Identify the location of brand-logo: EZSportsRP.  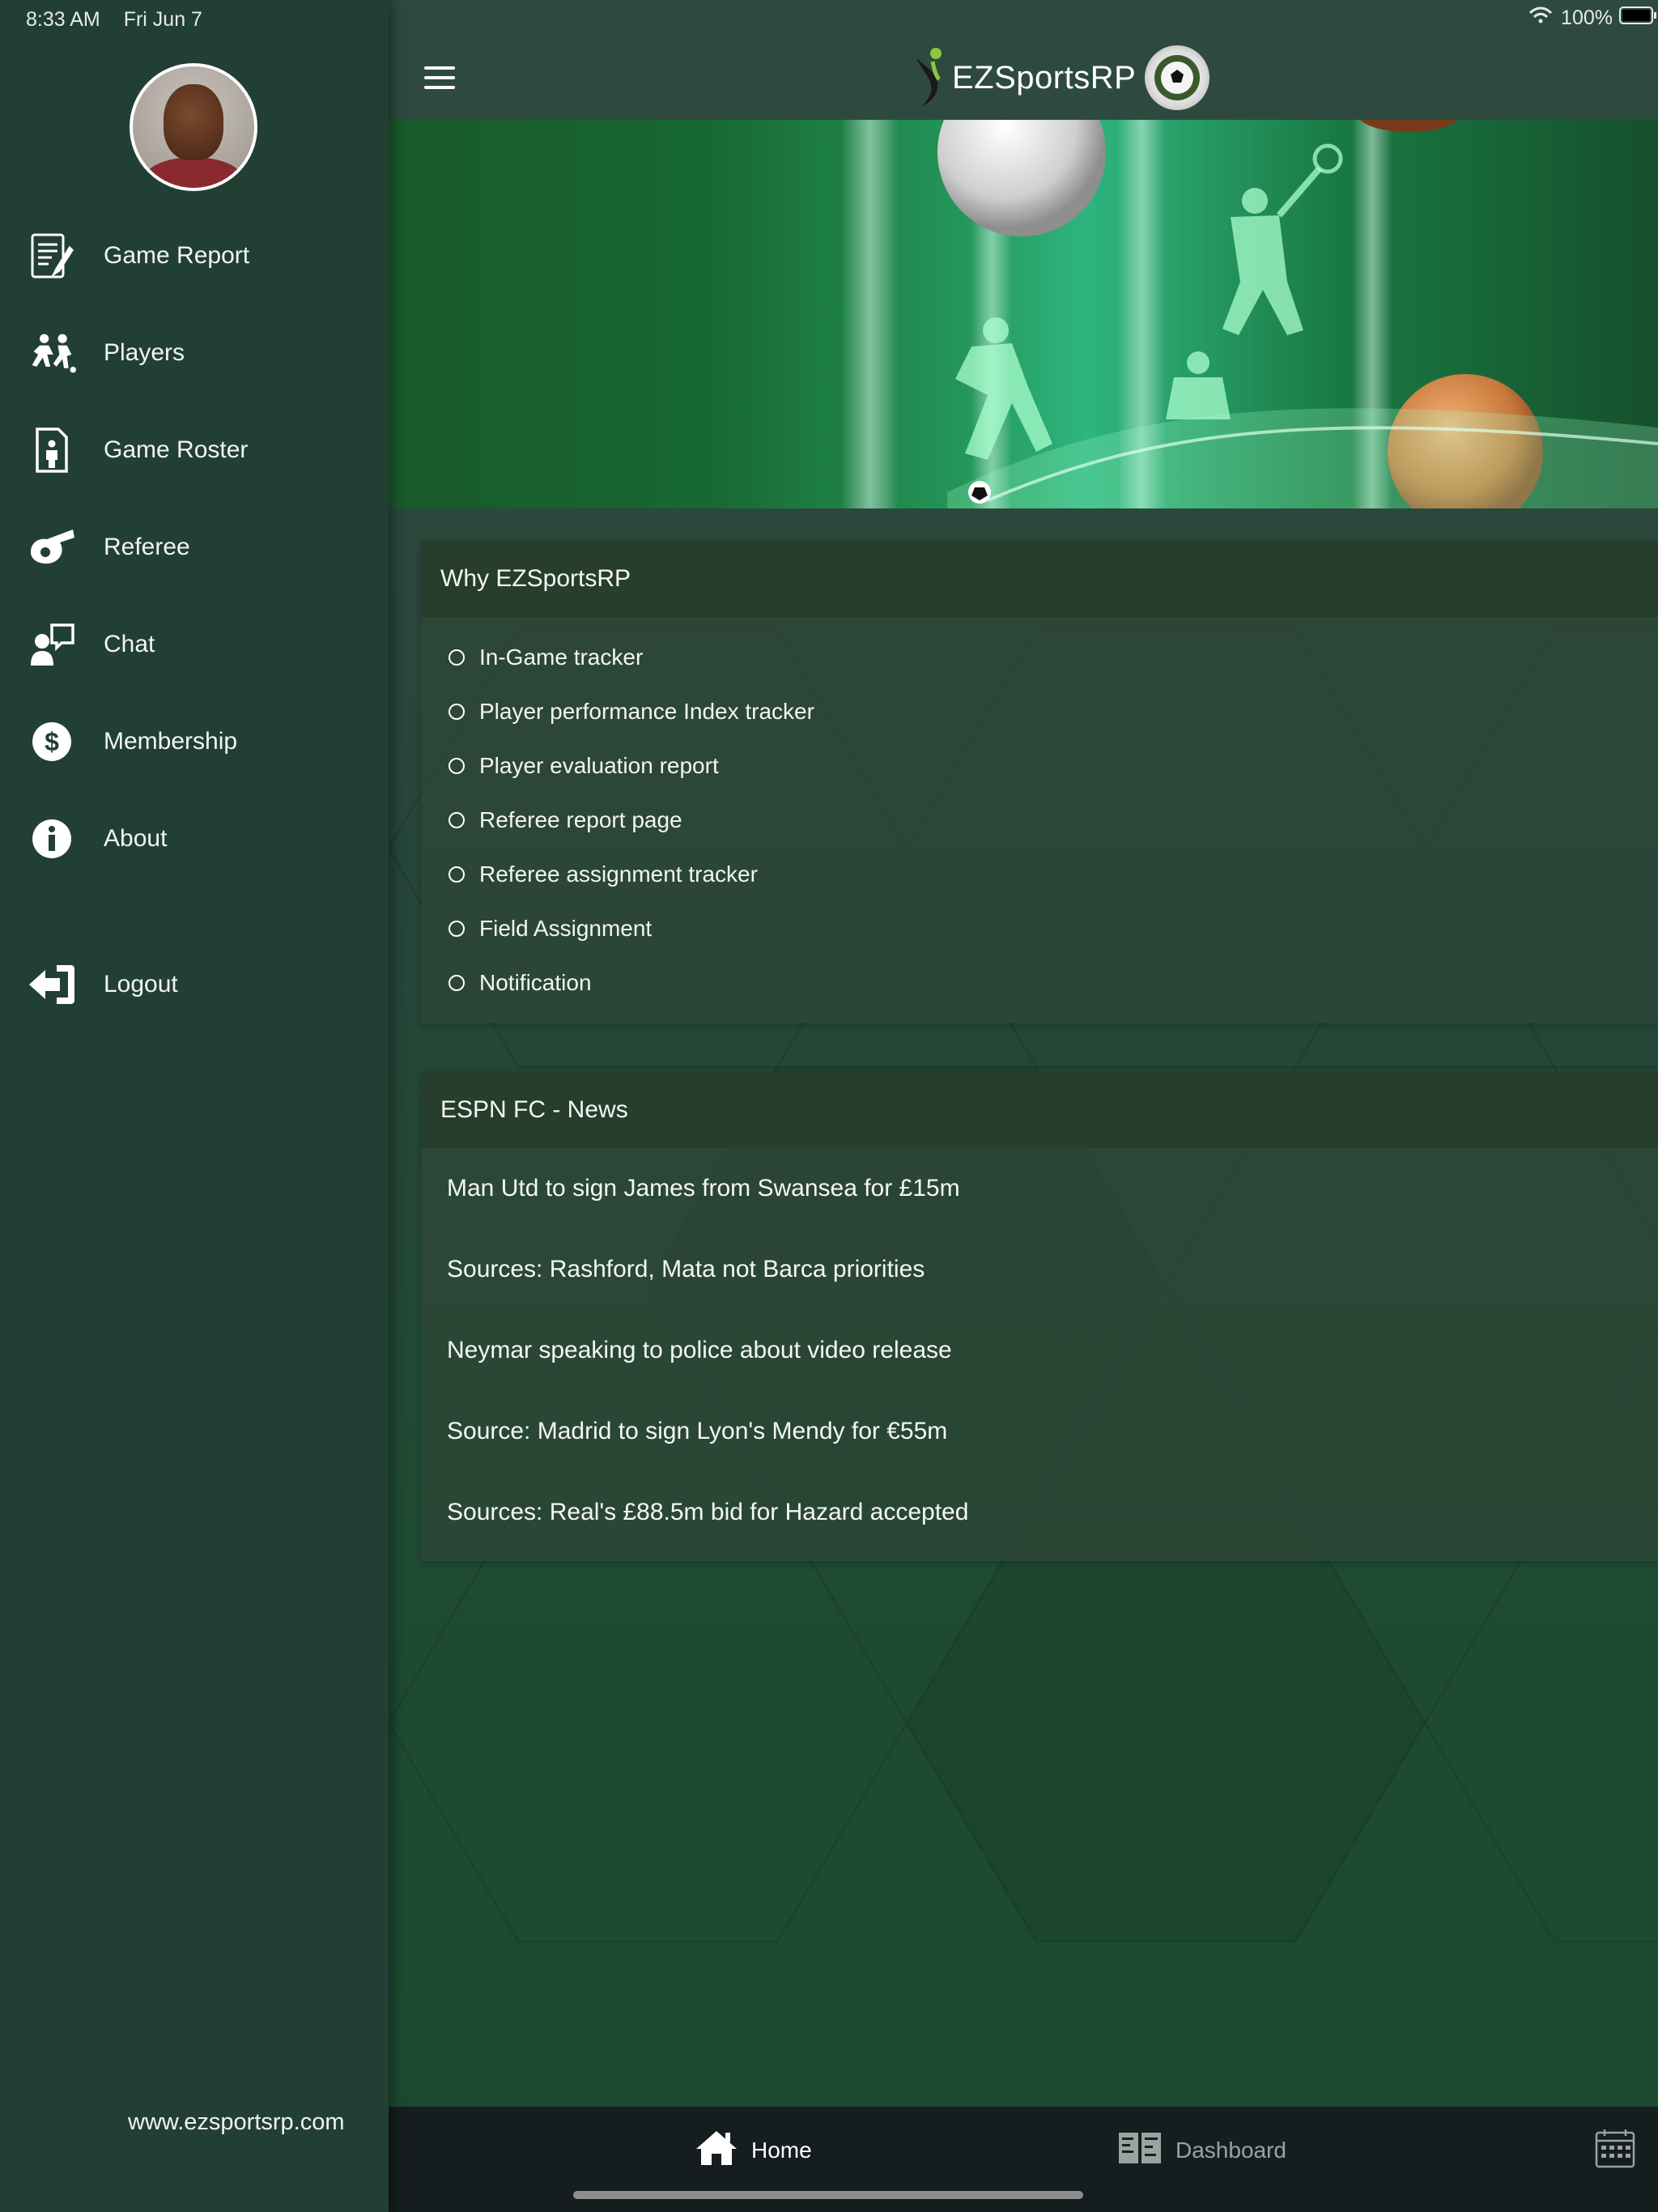
(1024, 77).